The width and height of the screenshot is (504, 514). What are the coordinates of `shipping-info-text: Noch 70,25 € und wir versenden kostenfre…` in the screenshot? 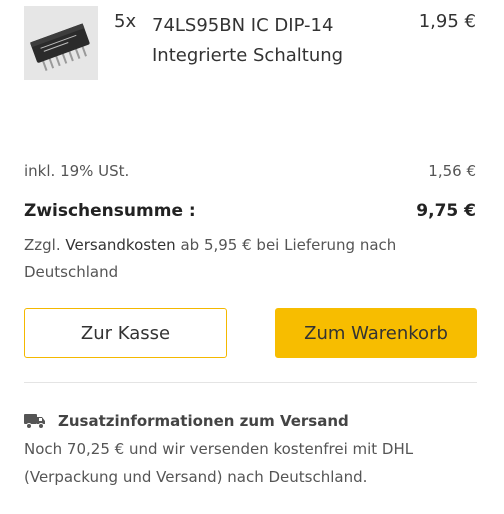 It's located at (219, 463).